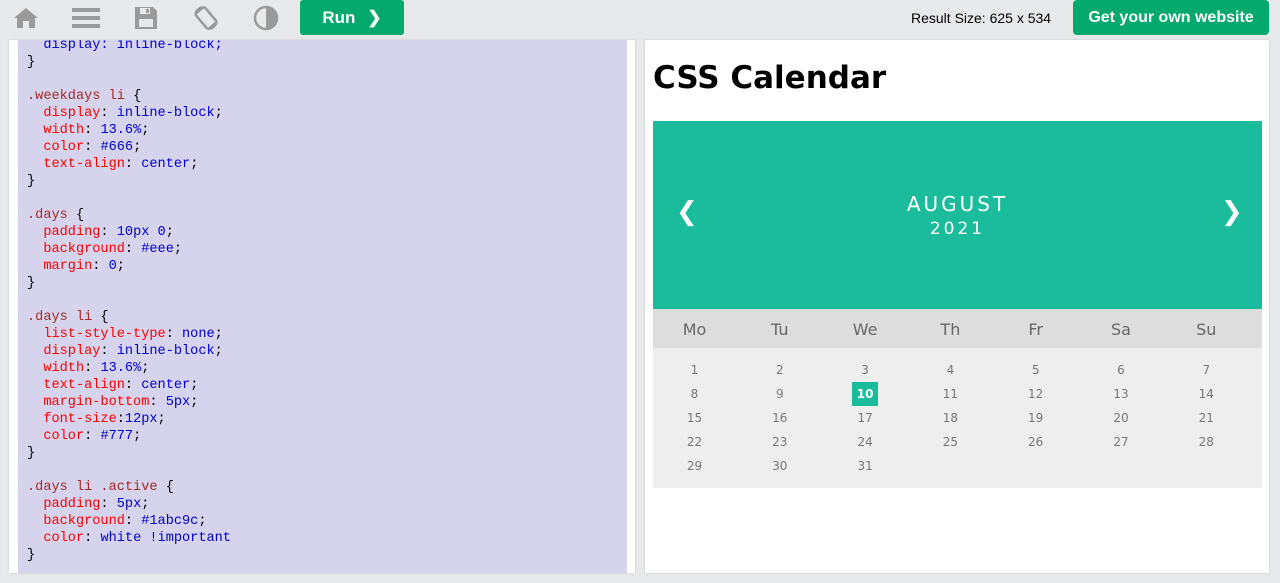 Image resolution: width=1280 pixels, height=583 pixels. I want to click on contrast-icon, so click(266, 18).